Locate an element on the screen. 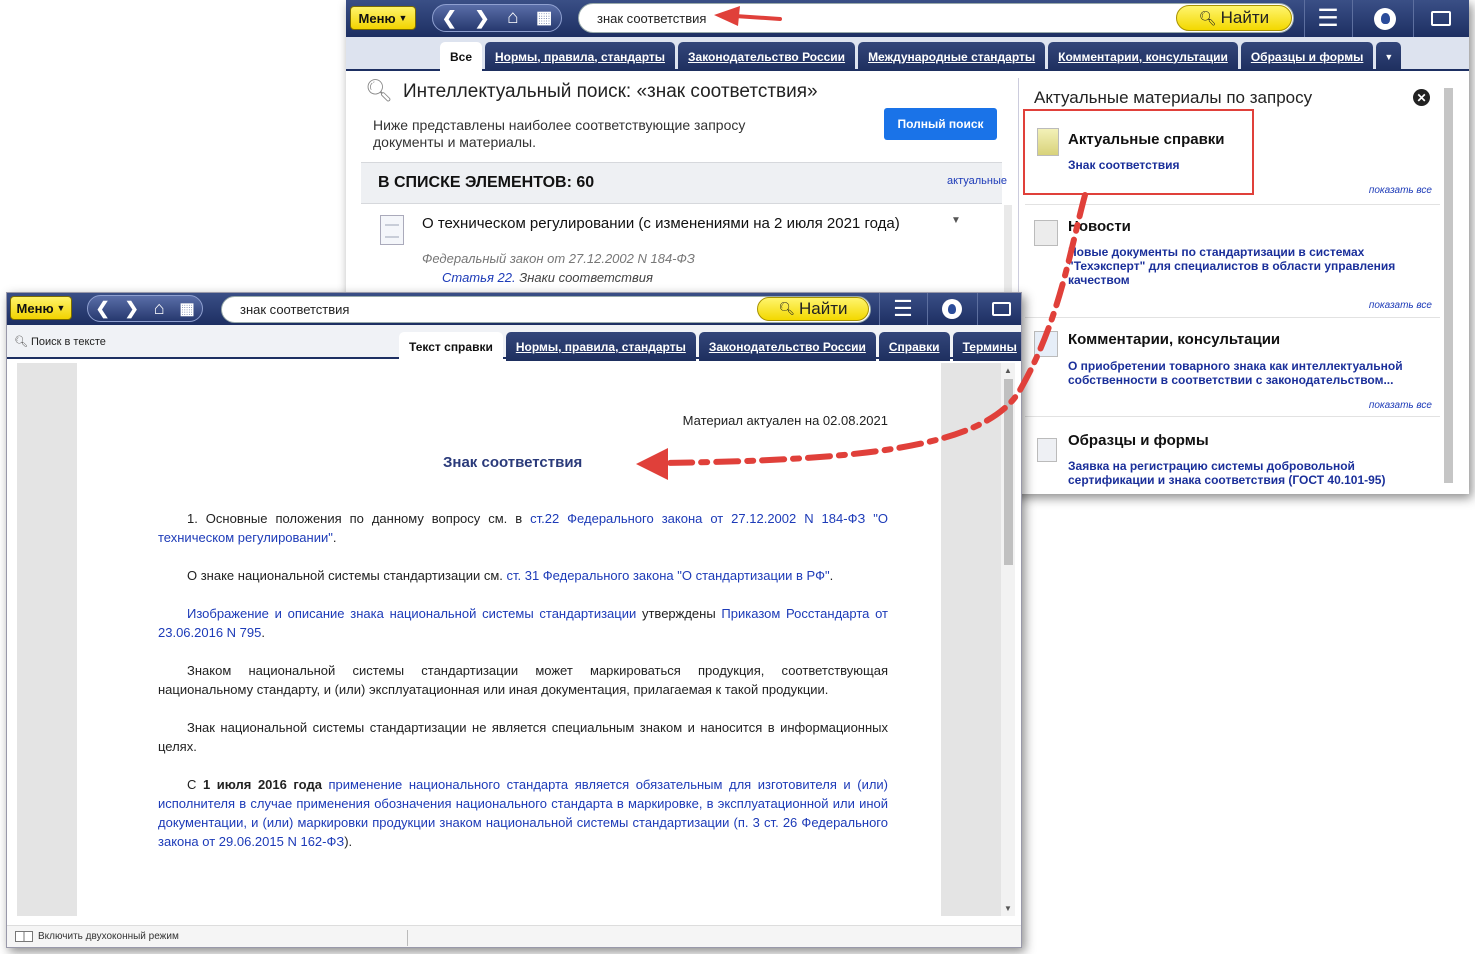 The width and height of the screenshot is (1475, 954). full-search-button: Полный поиск is located at coordinates (940, 124).